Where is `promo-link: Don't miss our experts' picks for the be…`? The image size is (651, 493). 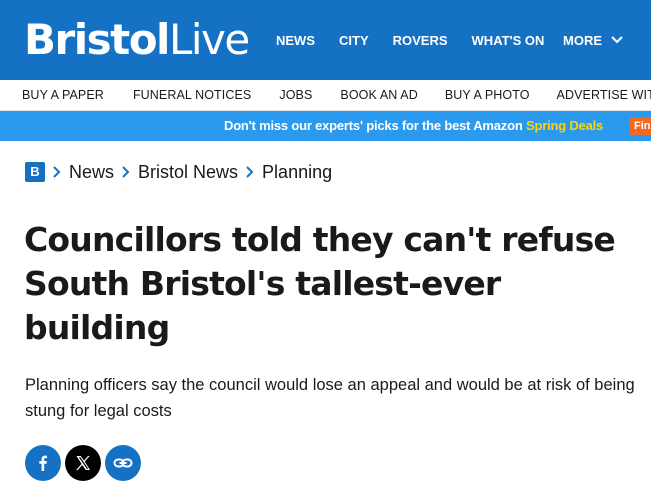 promo-link: Don't miss our experts' picks for the be… is located at coordinates (413, 126).